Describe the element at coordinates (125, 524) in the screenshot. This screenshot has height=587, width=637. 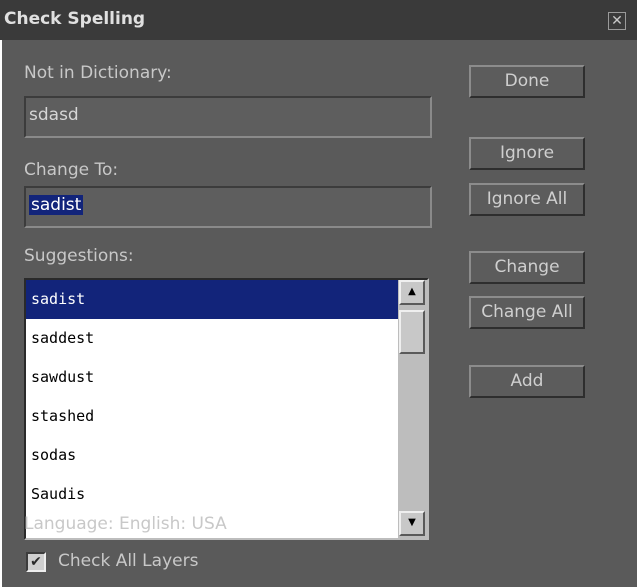
I see `language-label: Language: English: USA` at that location.